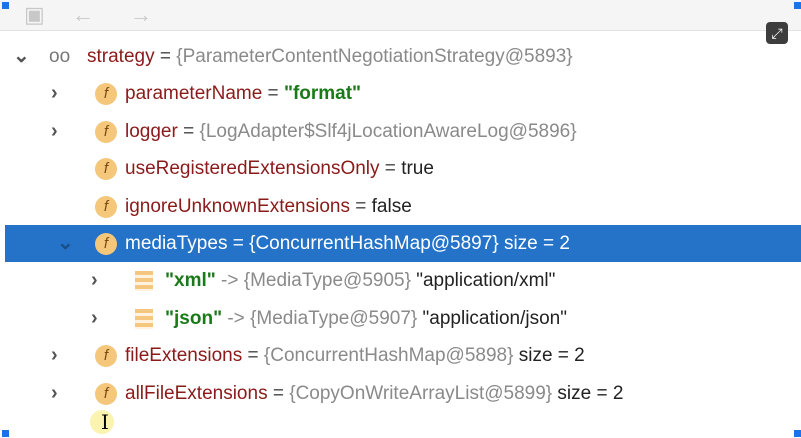 Image resolution: width=801 pixels, height=438 pixels. Describe the element at coordinates (388, 131) in the screenshot. I see `var-value: {LogAdapter$Slf4jLocationAwareLog@5896}` at that location.